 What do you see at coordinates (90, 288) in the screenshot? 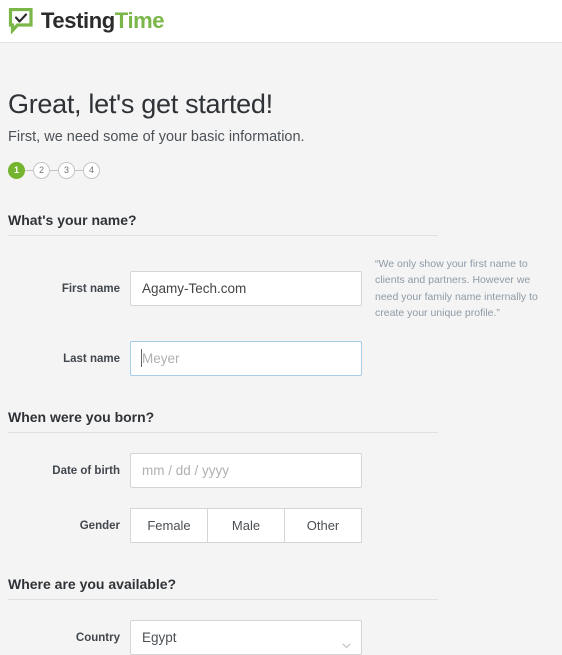
I see `first-name-label: First name` at bounding box center [90, 288].